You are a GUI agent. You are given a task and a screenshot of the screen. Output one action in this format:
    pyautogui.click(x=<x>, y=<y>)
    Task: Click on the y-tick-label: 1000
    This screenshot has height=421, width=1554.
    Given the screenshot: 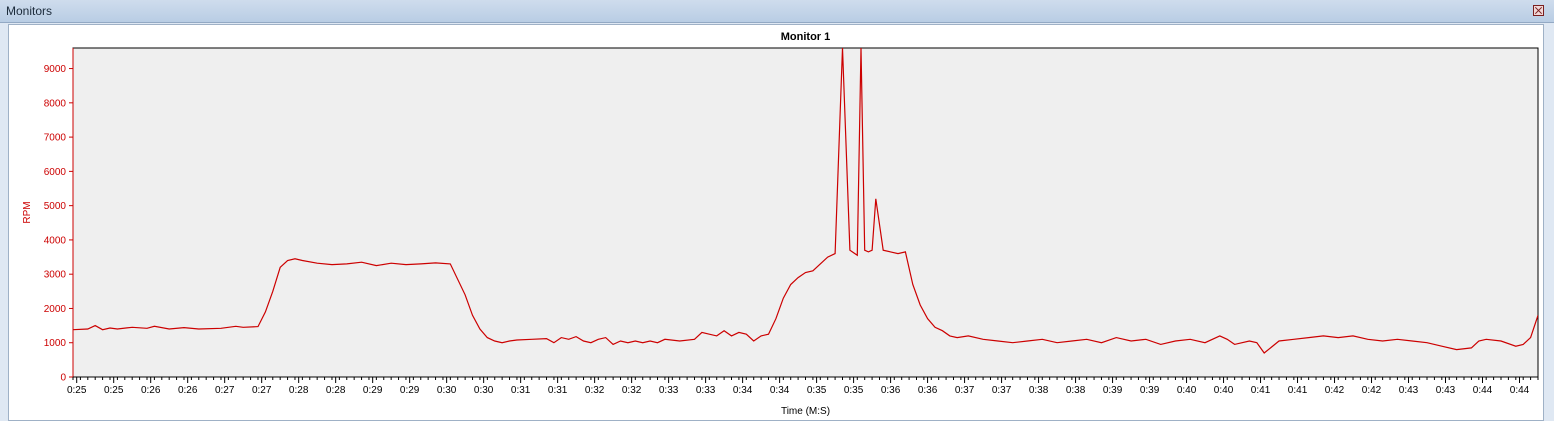 What is the action you would take?
    pyautogui.click(x=55, y=343)
    